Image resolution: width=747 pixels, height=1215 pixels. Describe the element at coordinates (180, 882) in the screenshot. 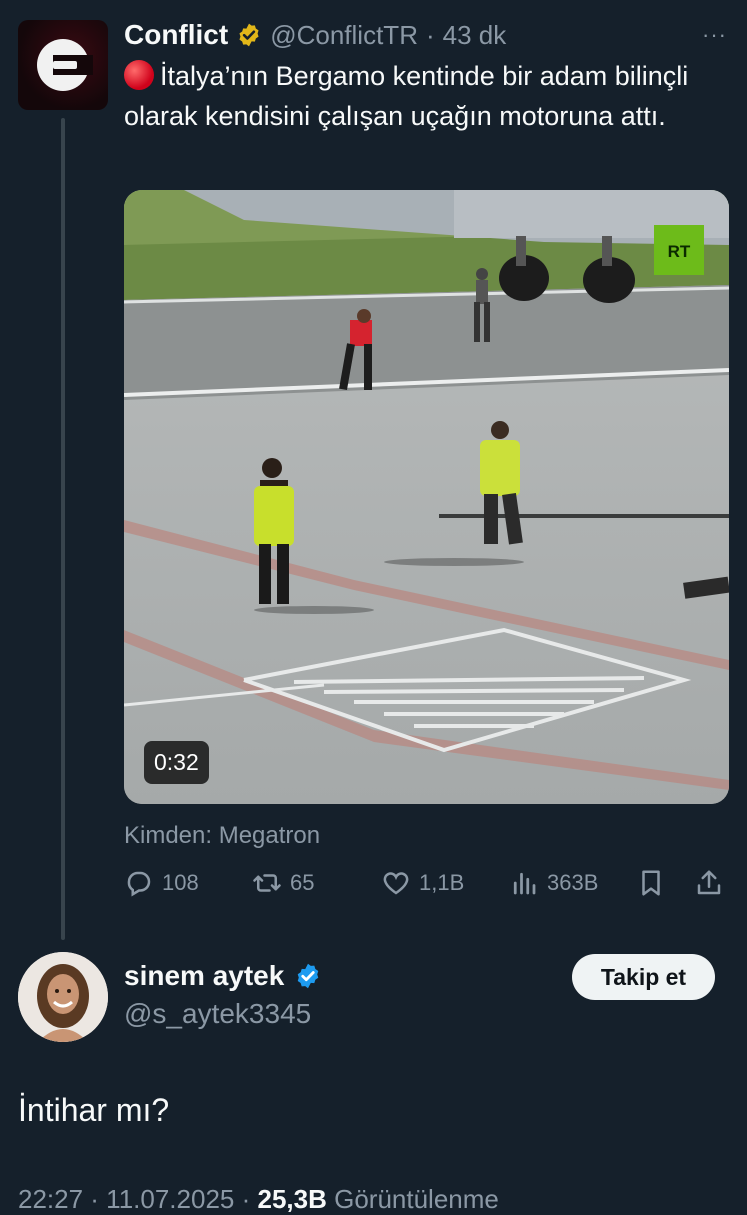

I see `reply-count: 108` at that location.